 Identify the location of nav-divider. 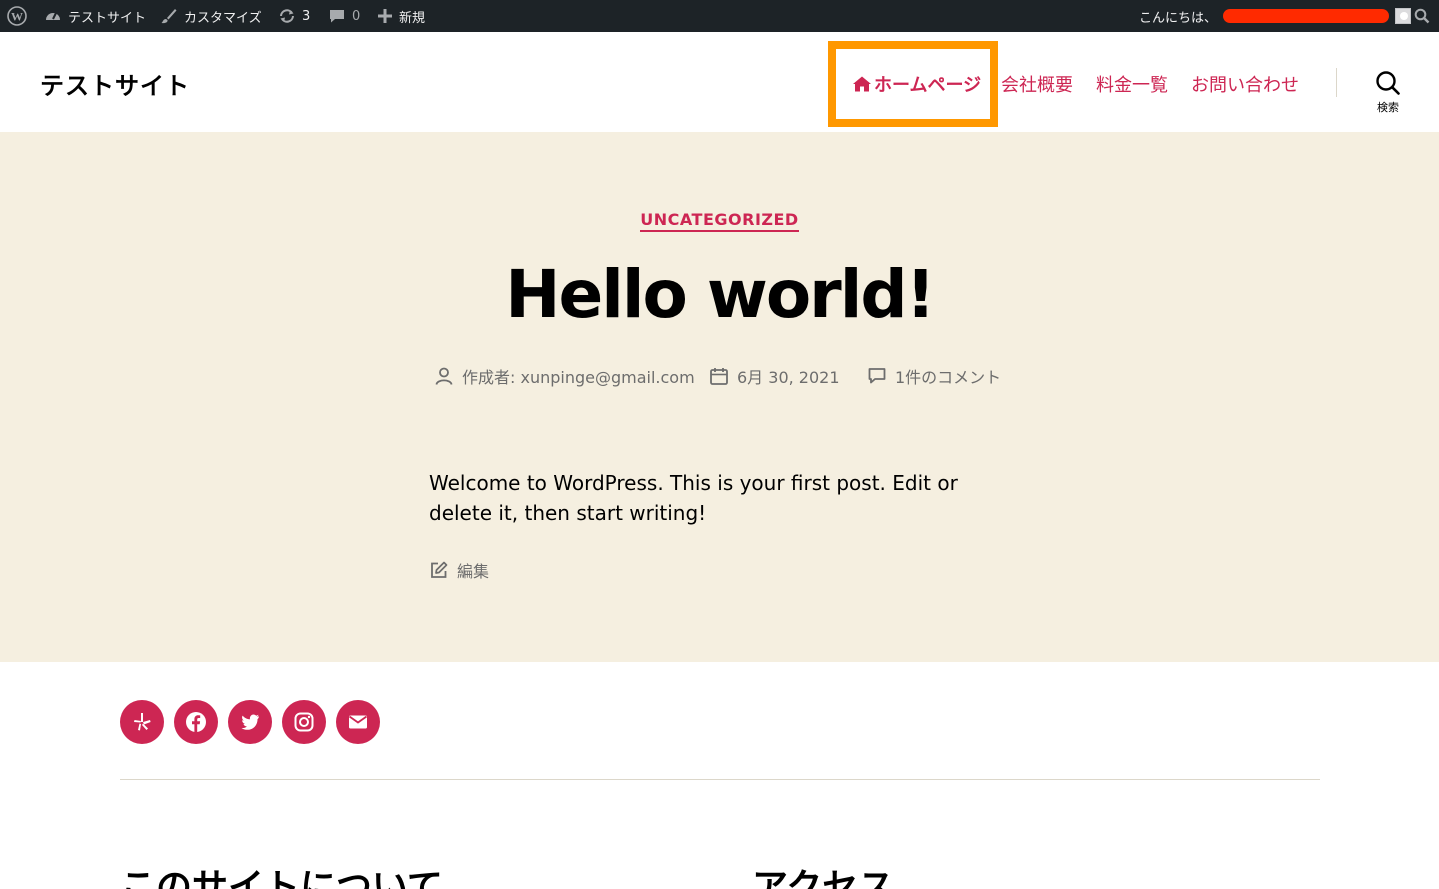
(1336, 82).